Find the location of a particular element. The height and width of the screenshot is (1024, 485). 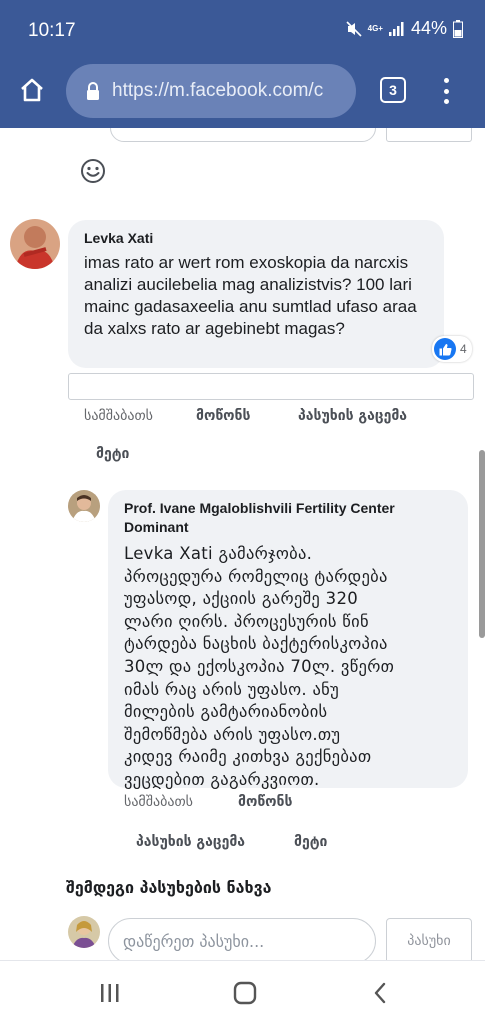

like-icon is located at coordinates (445, 349).